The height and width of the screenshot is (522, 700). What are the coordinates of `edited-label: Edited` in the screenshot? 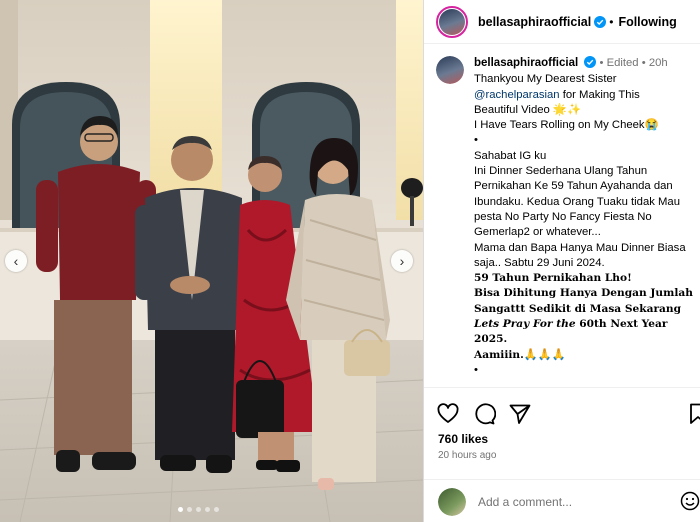 It's located at (622, 63).